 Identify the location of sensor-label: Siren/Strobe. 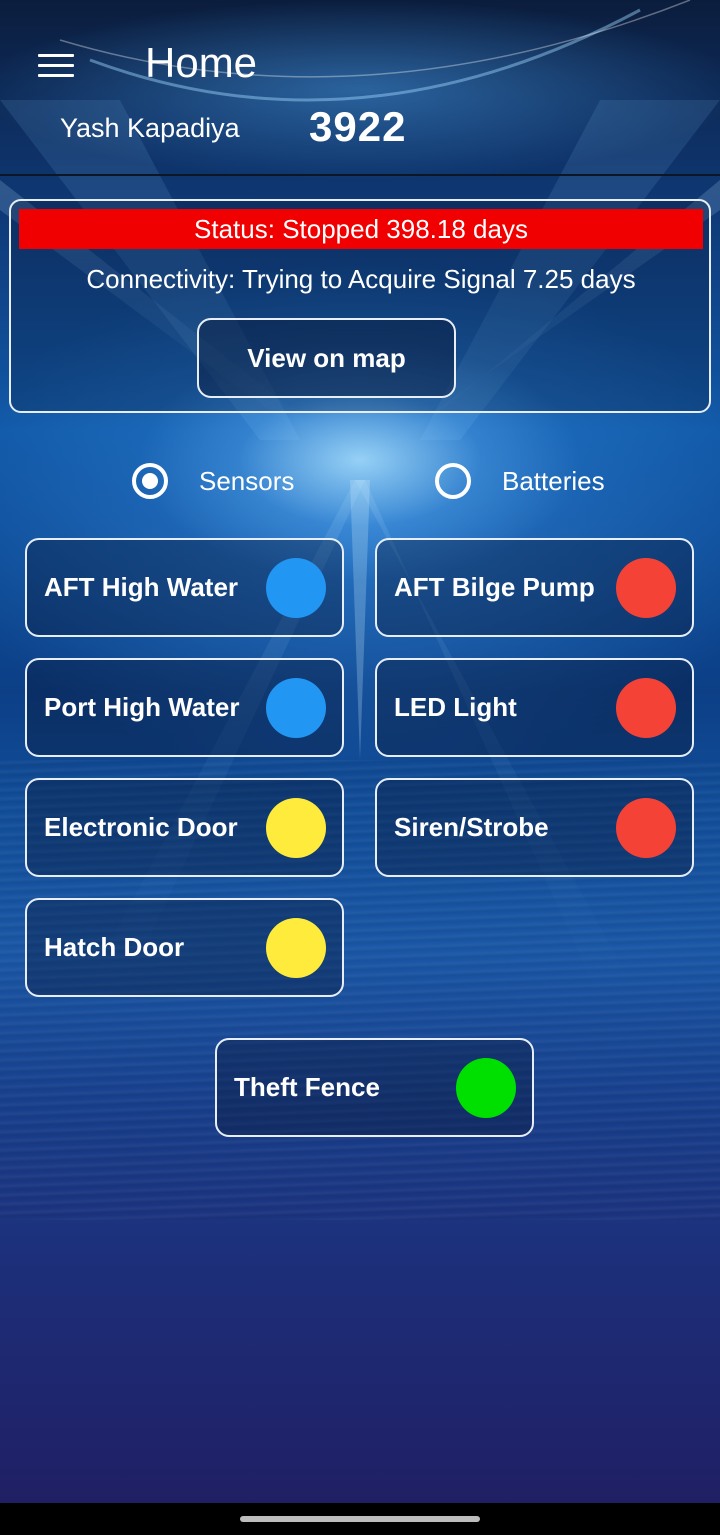
(471, 827).